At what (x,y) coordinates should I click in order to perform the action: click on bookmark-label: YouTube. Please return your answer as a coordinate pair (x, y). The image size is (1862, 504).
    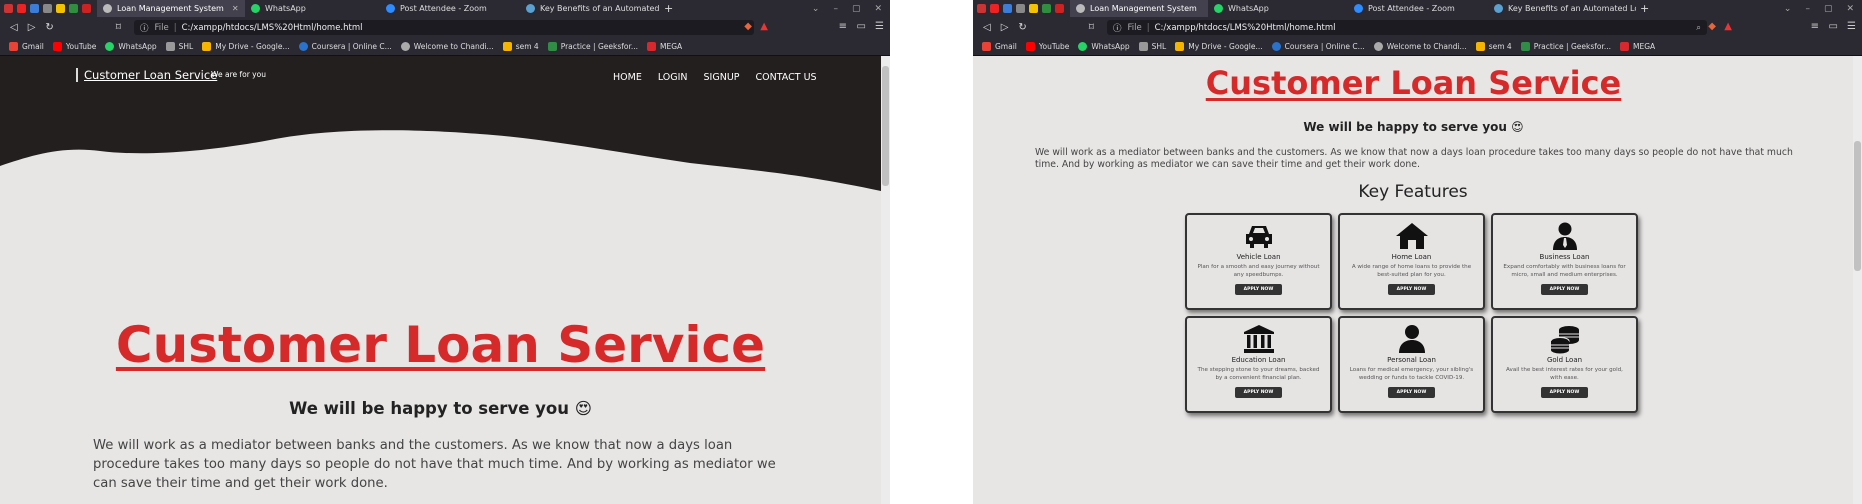
    Looking at the image, I should click on (81, 46).